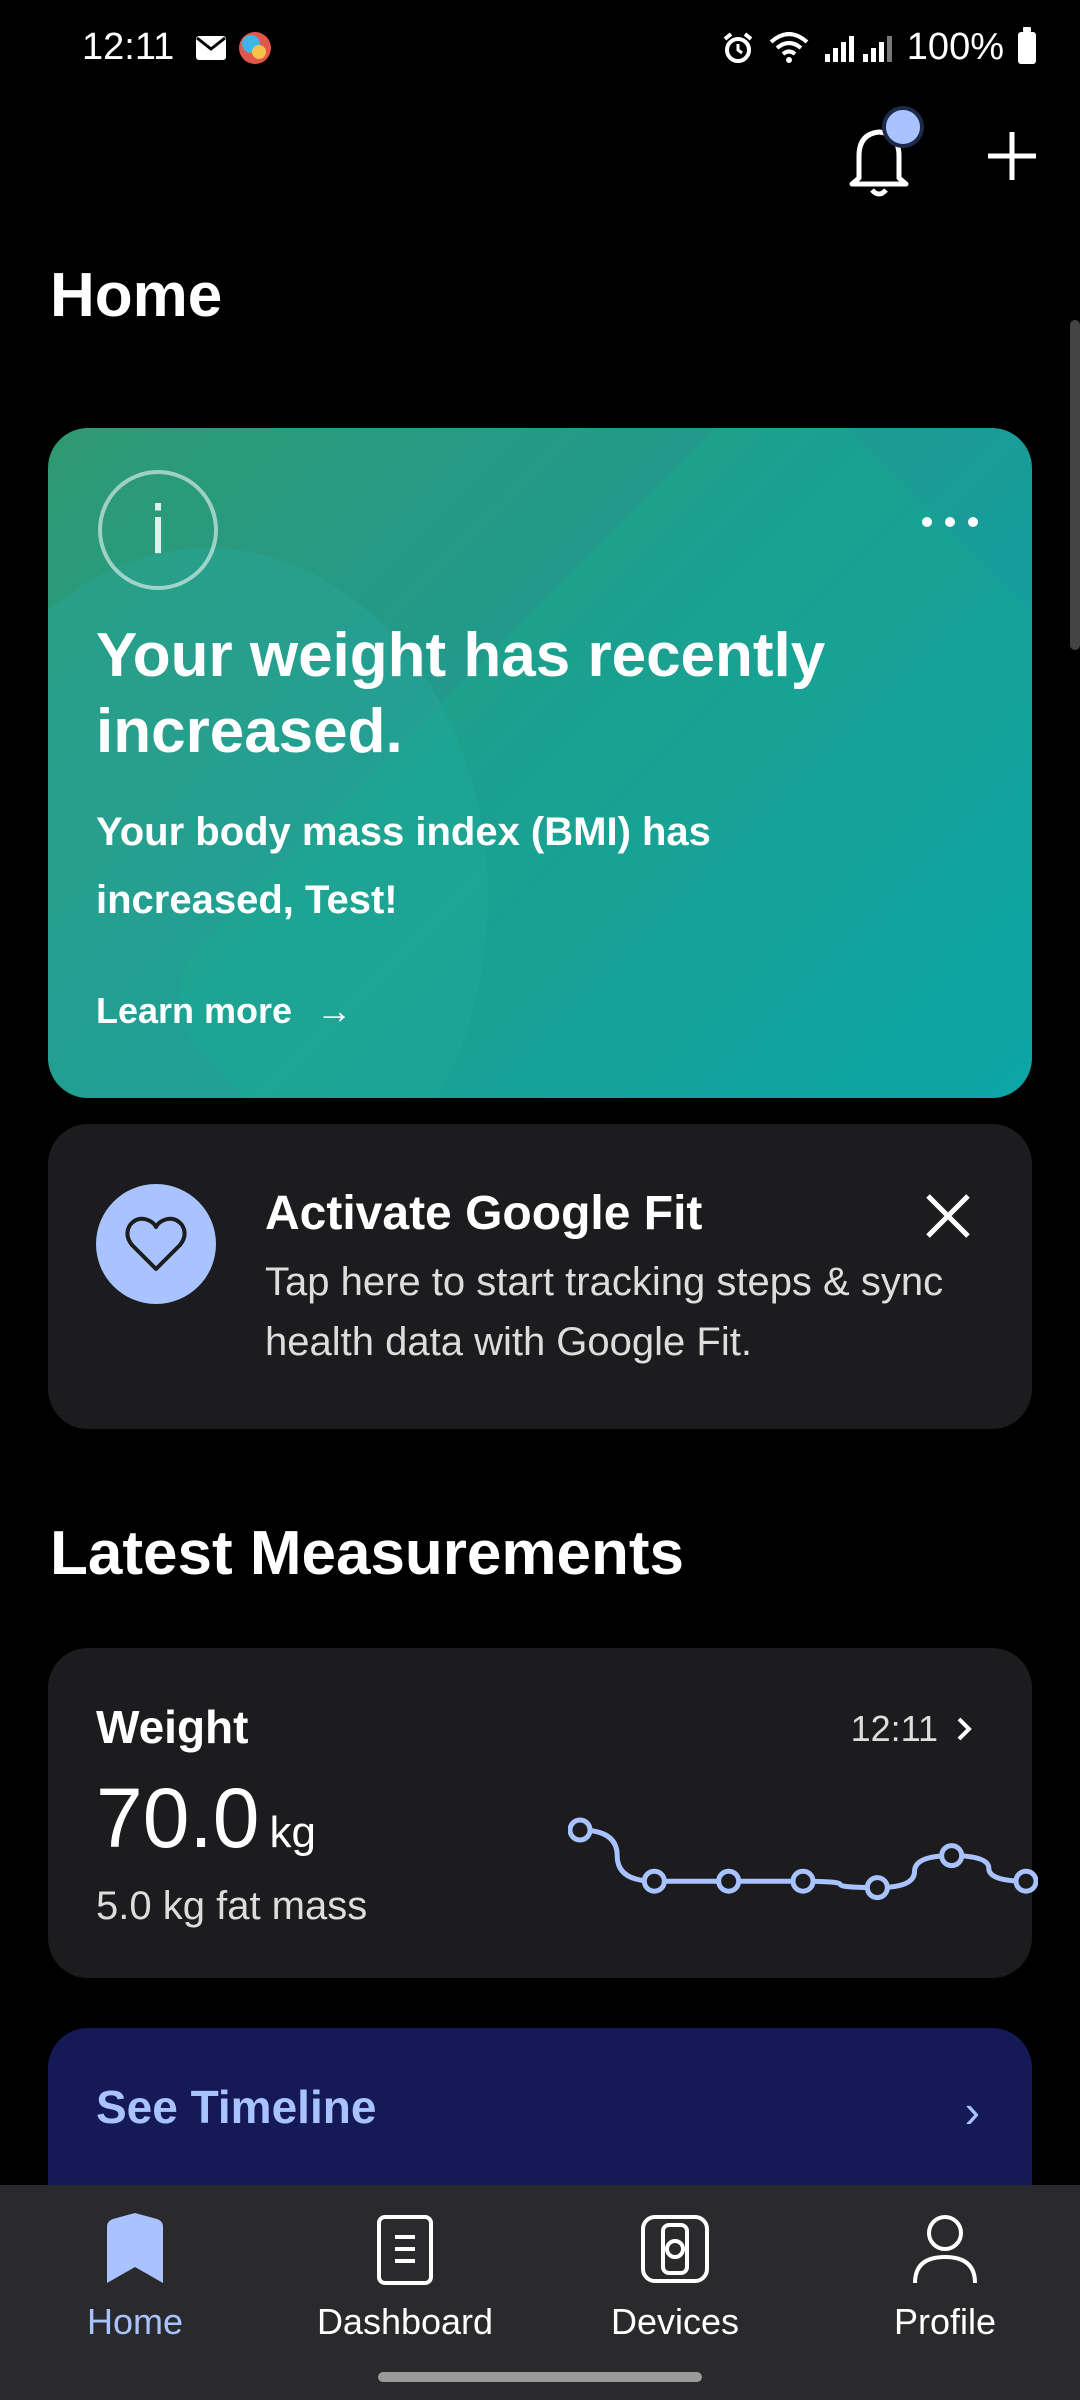  I want to click on status-bar: 12:11 100%, so click(540, 50).